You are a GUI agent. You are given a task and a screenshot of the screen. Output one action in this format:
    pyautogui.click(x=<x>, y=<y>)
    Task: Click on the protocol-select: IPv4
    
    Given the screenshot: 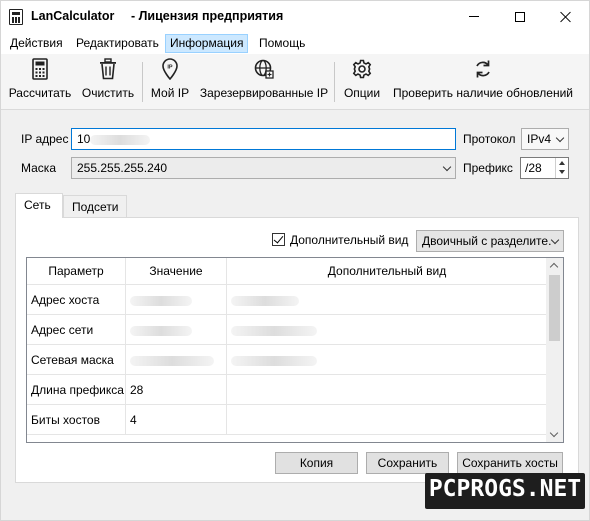 What is the action you would take?
    pyautogui.click(x=545, y=139)
    